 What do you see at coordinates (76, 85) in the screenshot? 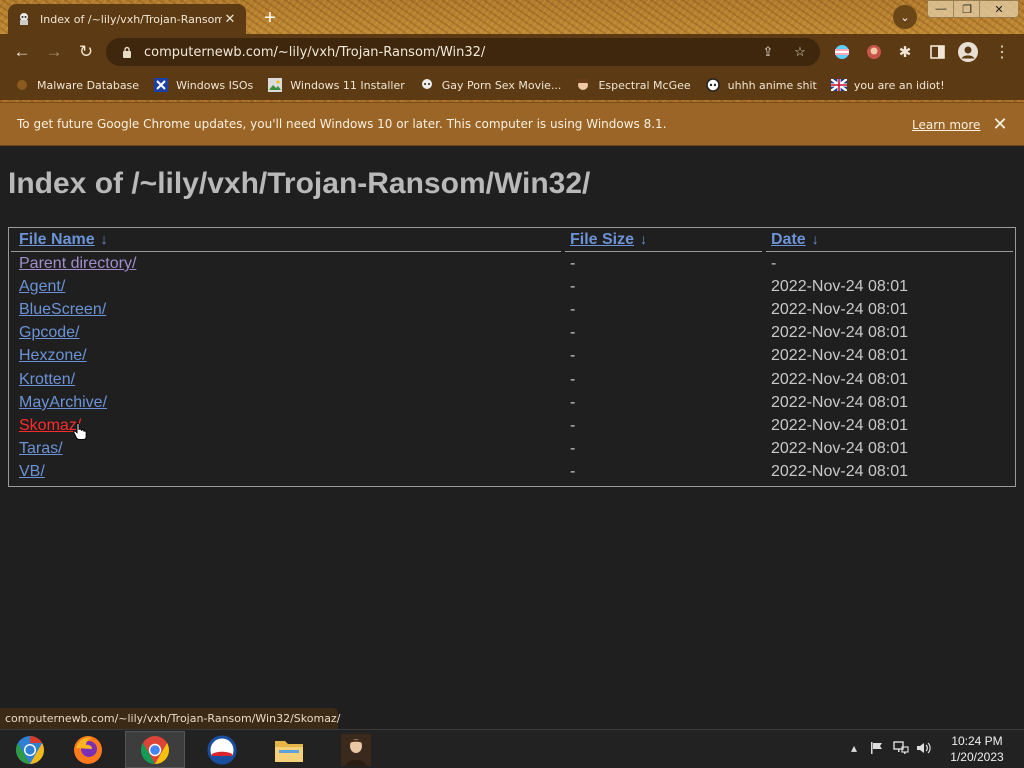
I see `bookmark-item: Malware Database` at bounding box center [76, 85].